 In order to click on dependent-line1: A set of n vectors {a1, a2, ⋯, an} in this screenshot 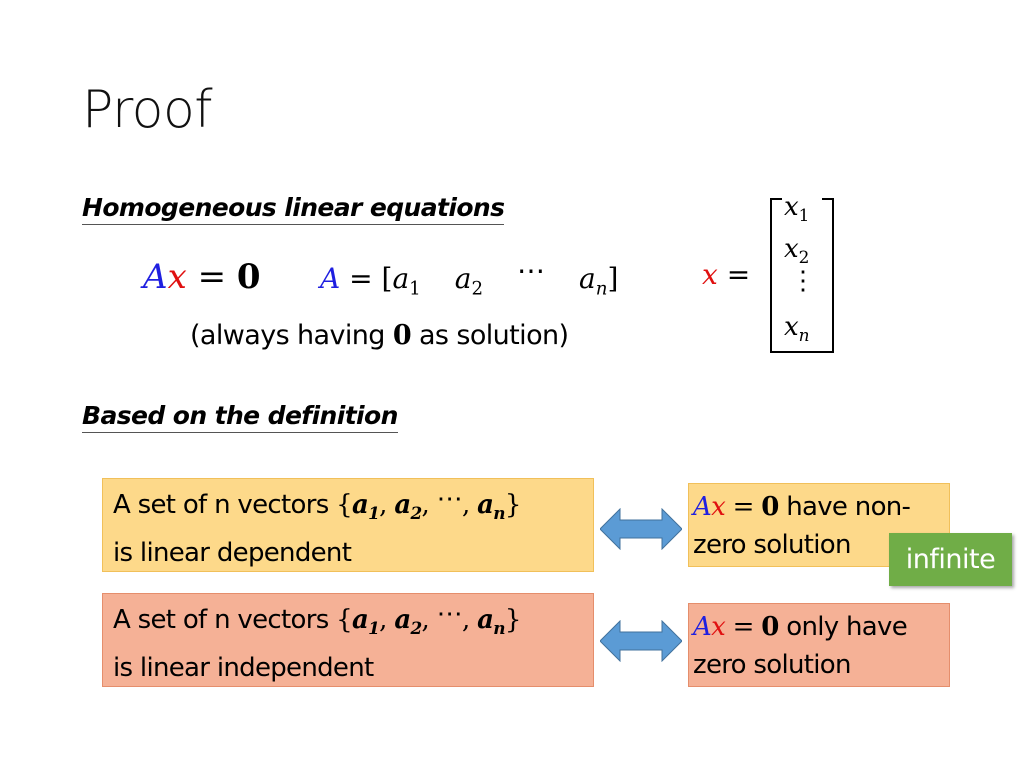, I will do `click(317, 503)`.